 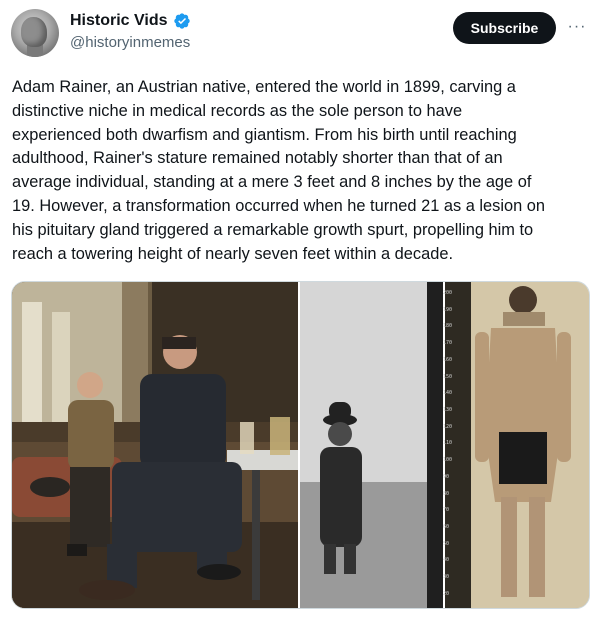 I want to click on photo-young-boy-art, so click(x=371, y=445).